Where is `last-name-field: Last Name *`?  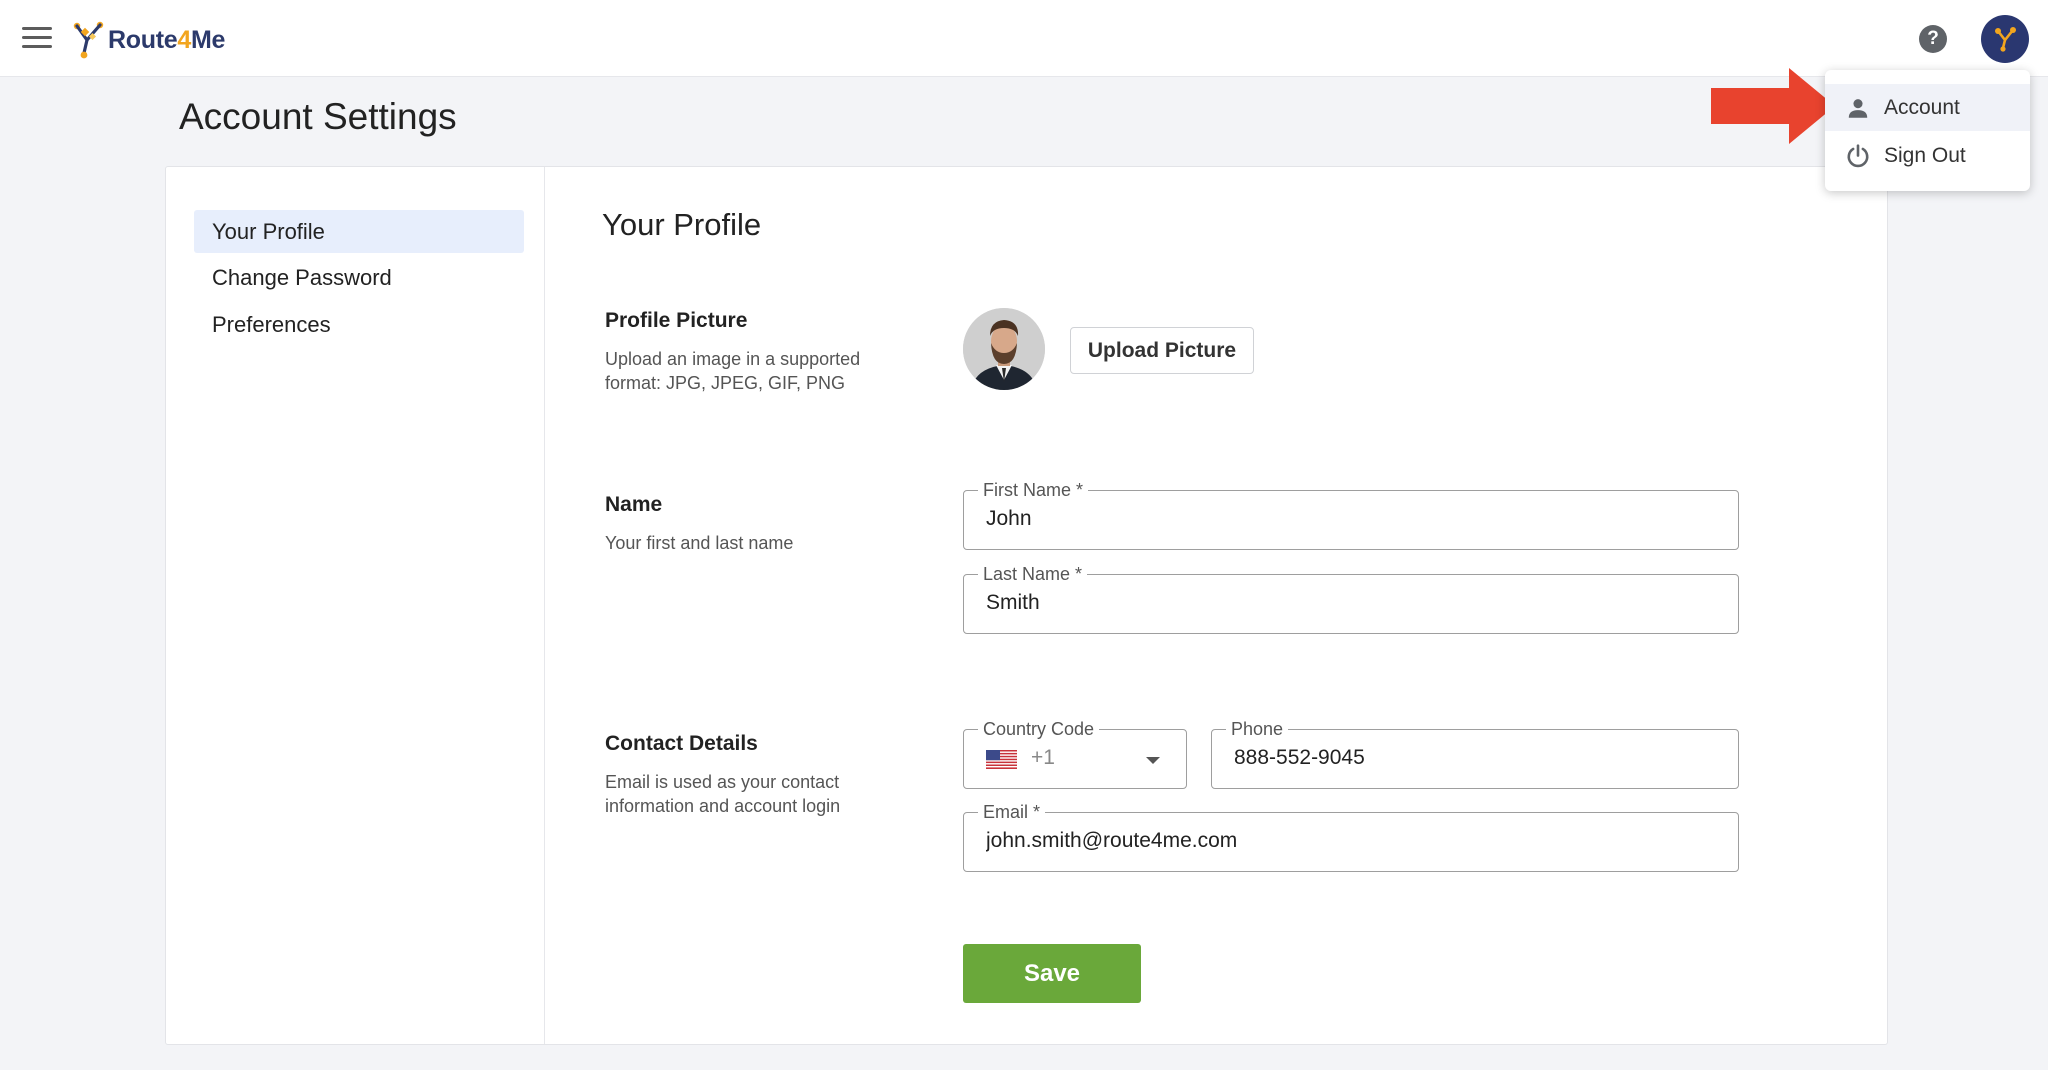
last-name-field: Last Name * is located at coordinates (1351, 598).